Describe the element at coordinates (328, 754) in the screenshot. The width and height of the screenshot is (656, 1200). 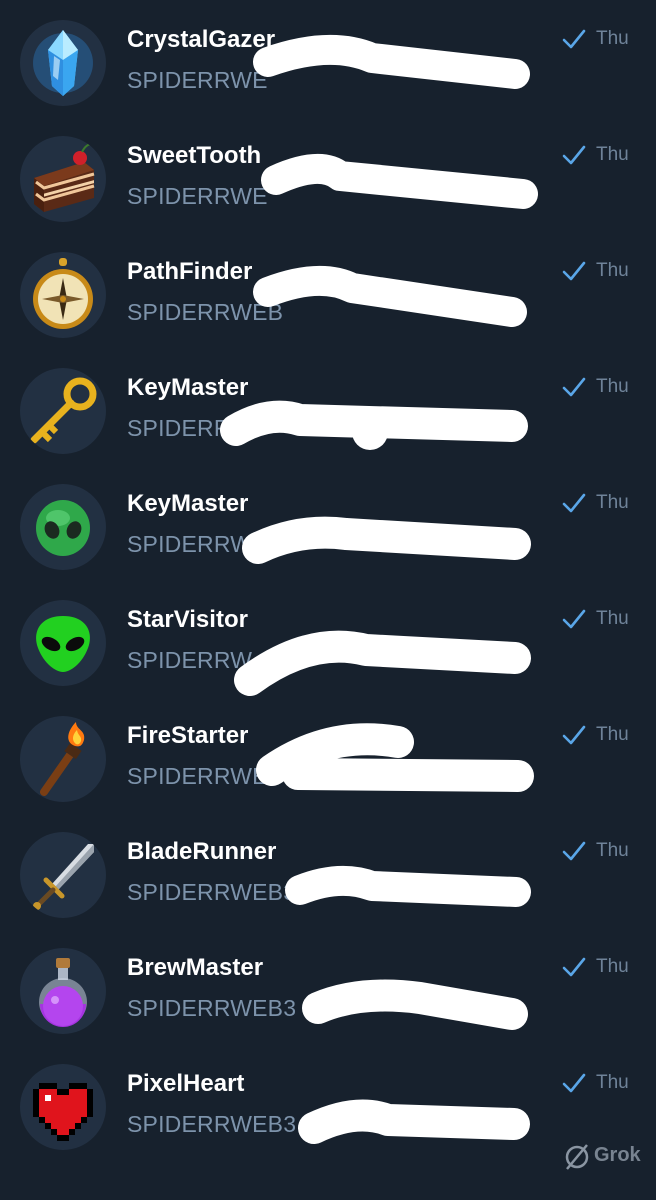
I see `chat-row-firestarter: FireStarter SPIDERRWE Thu` at that location.